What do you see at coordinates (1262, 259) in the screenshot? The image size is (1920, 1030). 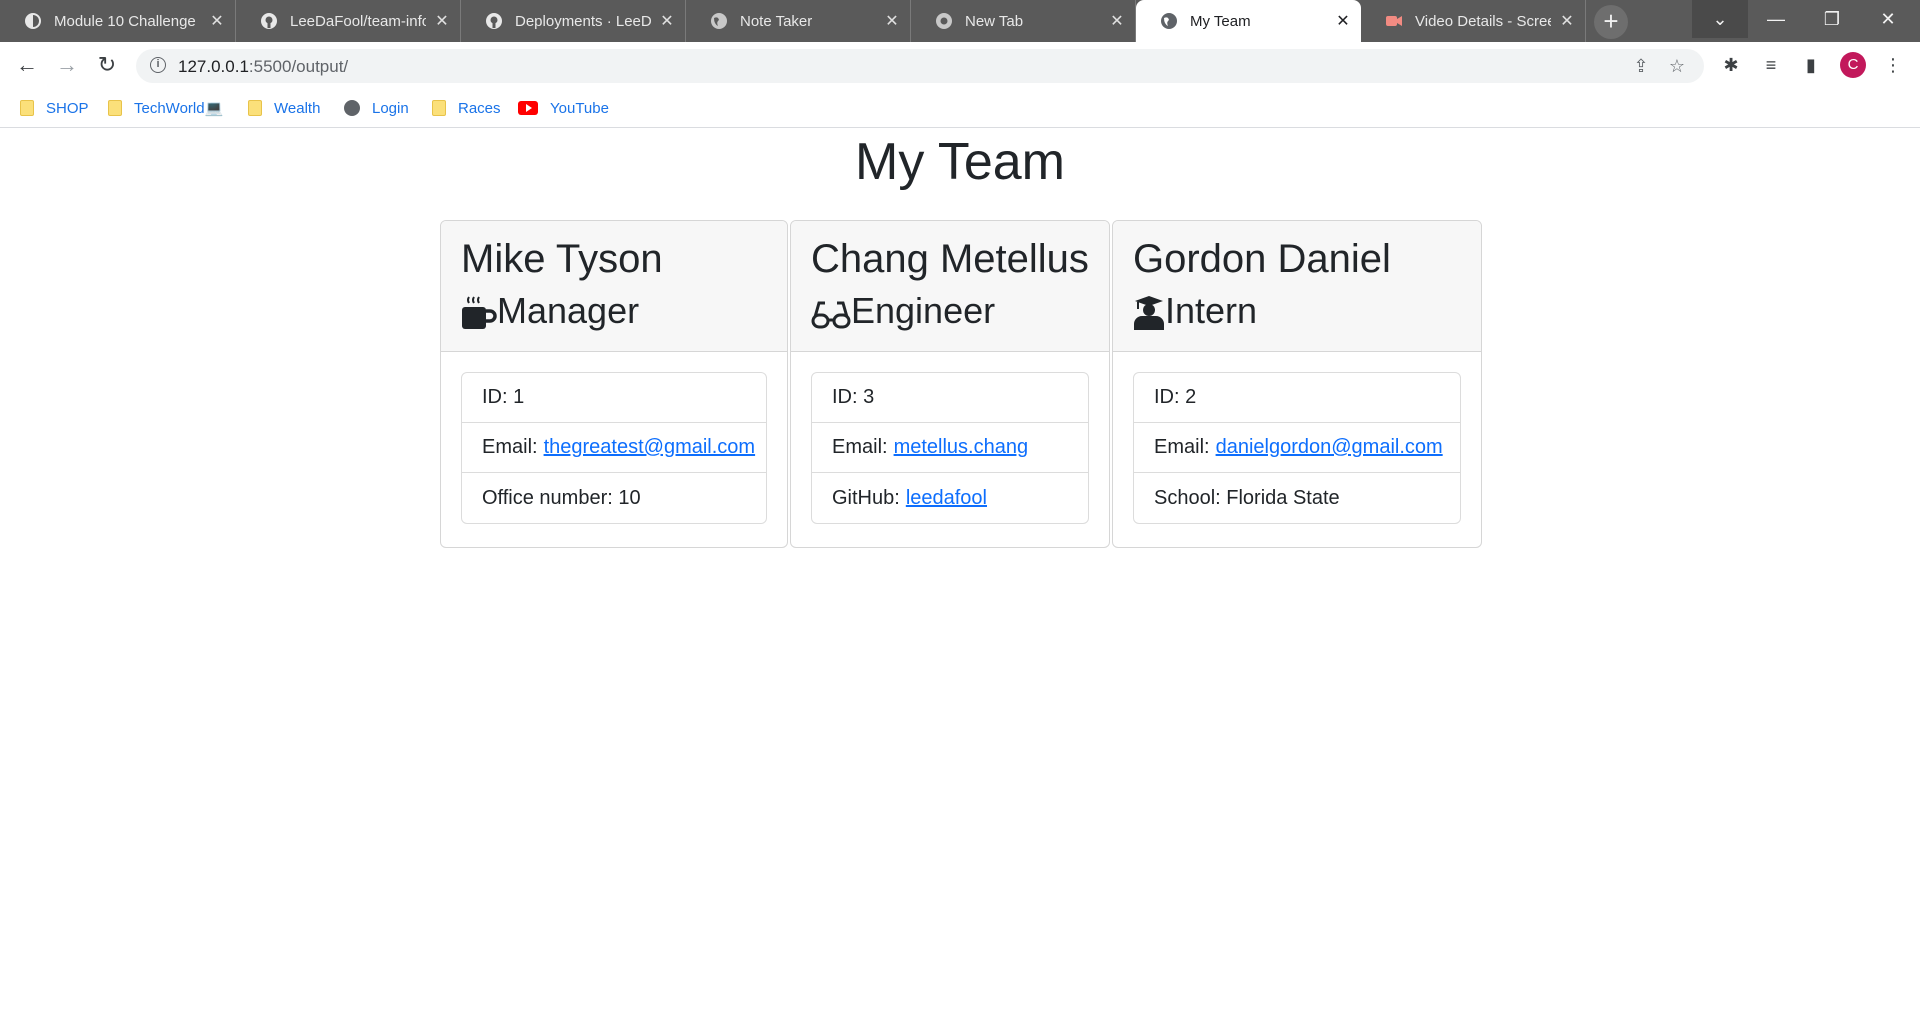 I see `employee-name: Gordon Daniel` at bounding box center [1262, 259].